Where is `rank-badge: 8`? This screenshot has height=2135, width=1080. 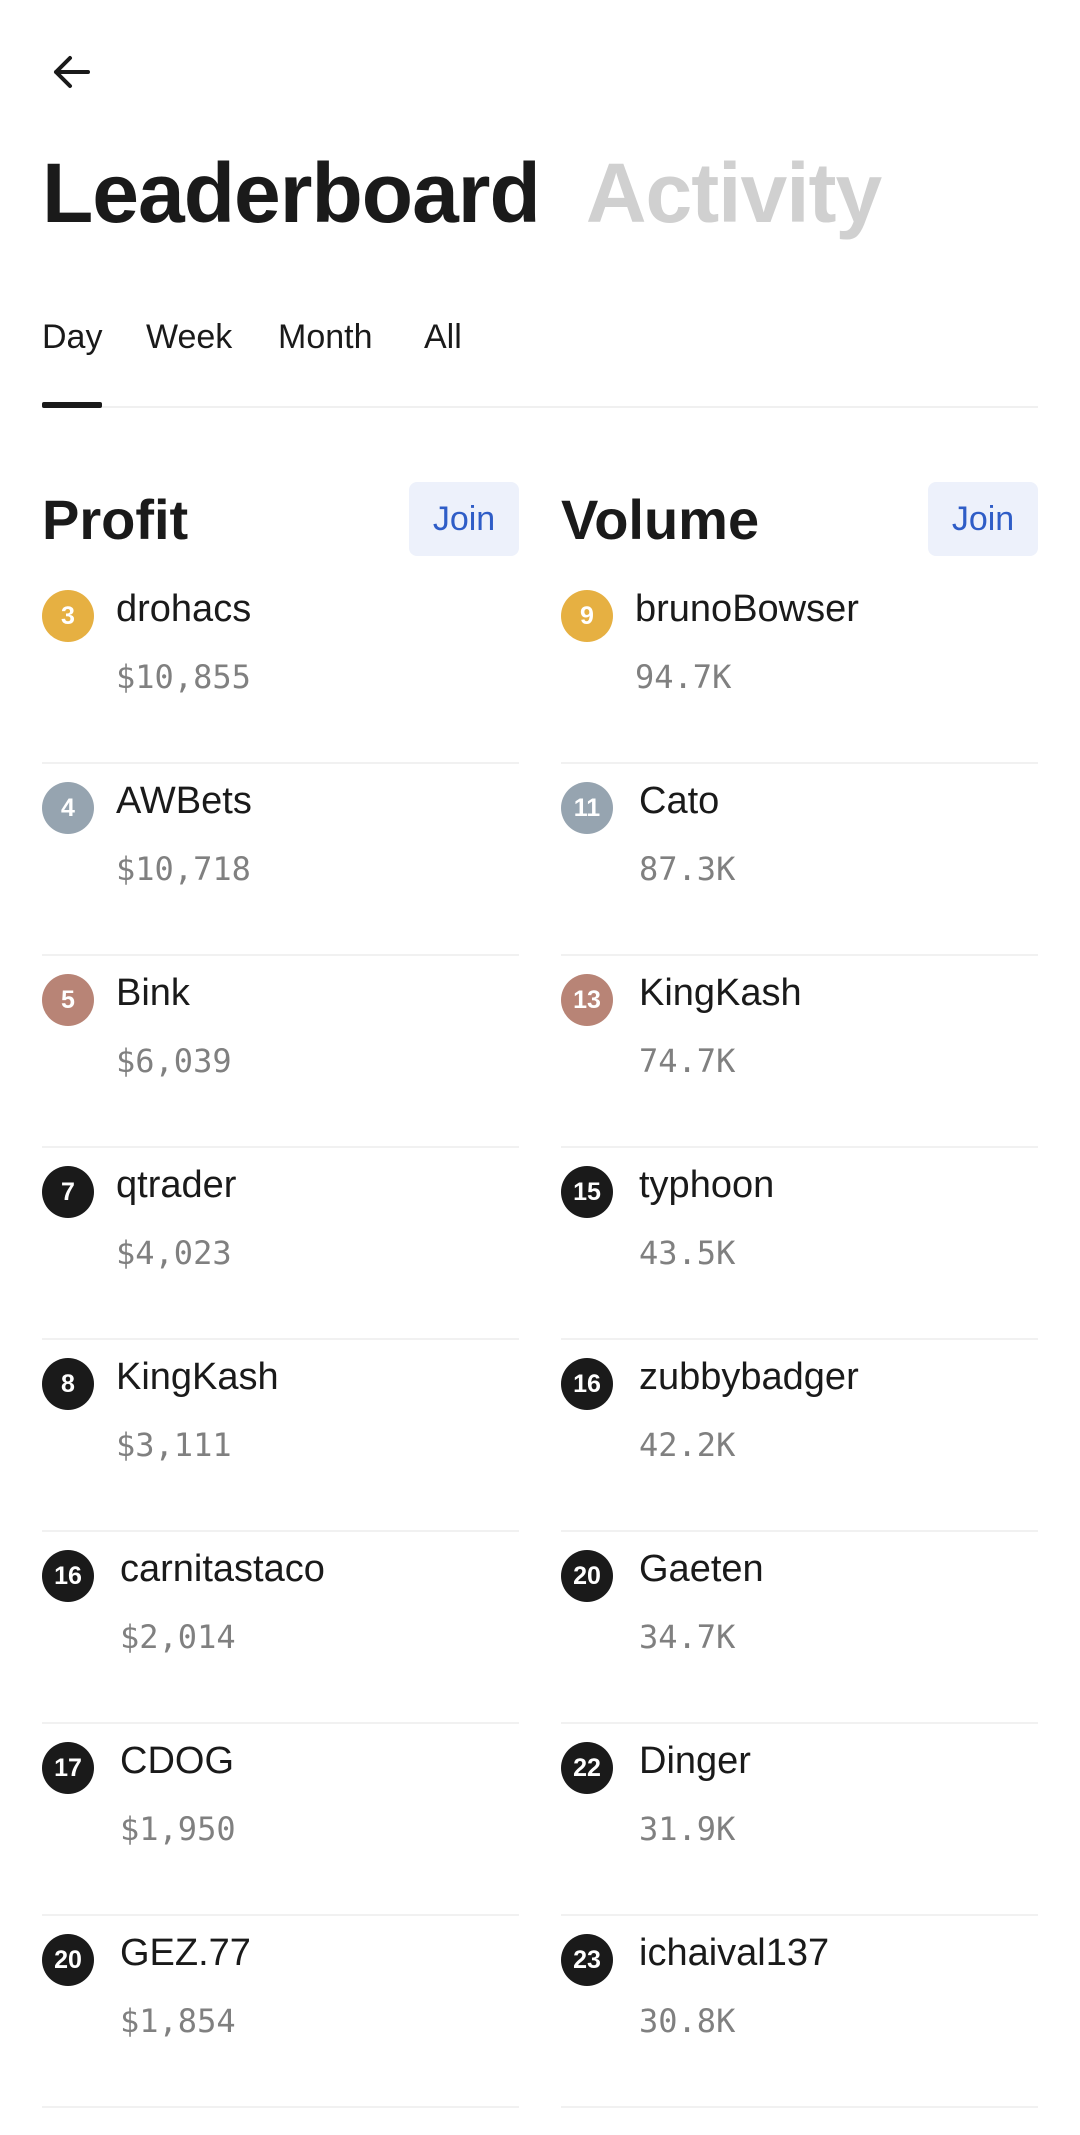
rank-badge: 8 is located at coordinates (68, 1384).